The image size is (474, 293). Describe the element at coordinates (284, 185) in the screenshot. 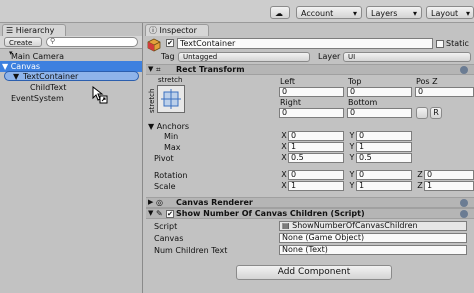

I see `scale-x-axis-label: X` at that location.